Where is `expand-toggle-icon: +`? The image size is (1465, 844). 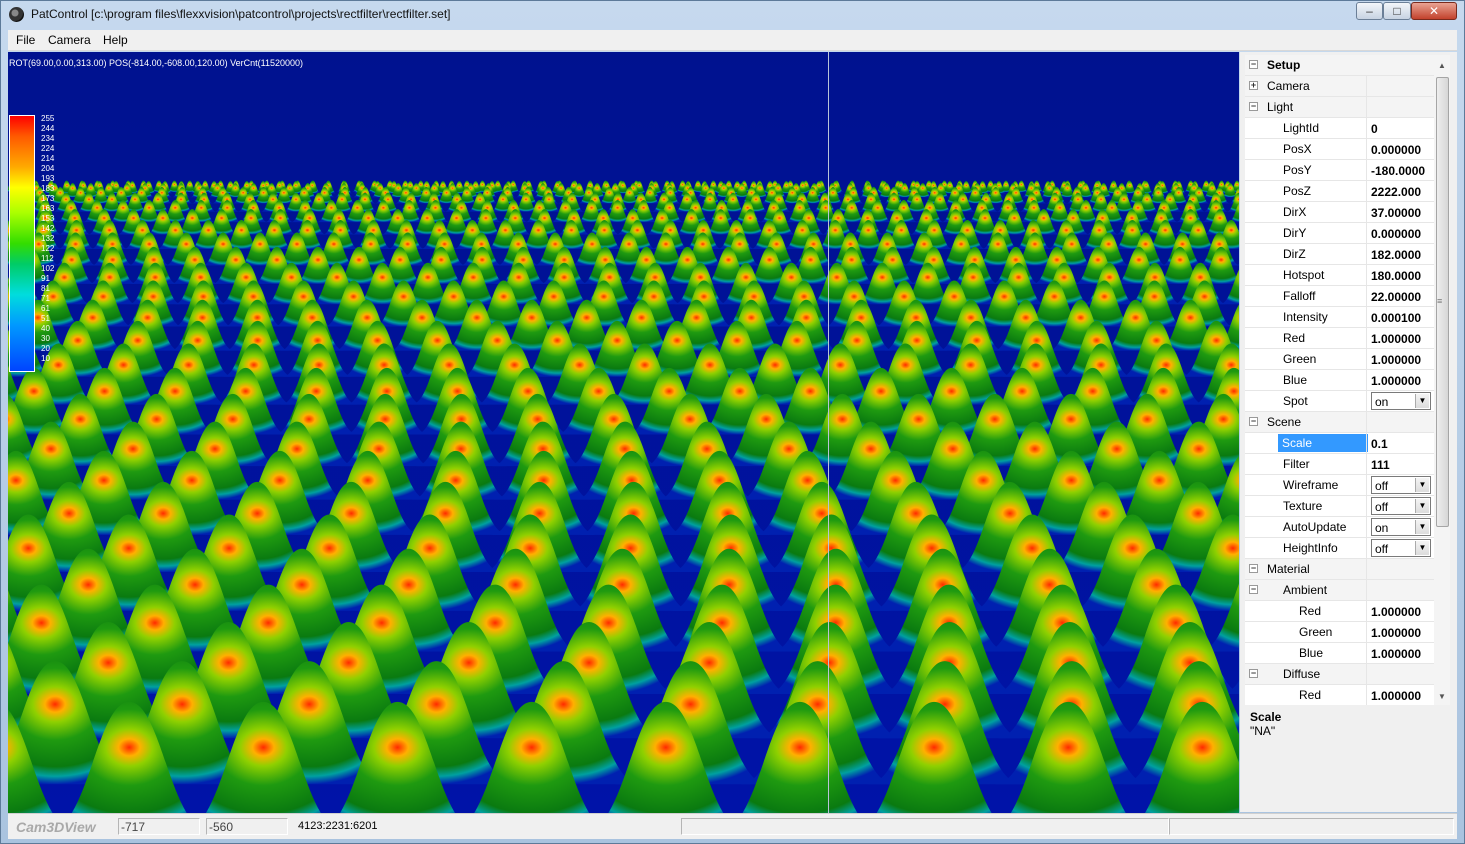
expand-toggle-icon: + is located at coordinates (1253, 85).